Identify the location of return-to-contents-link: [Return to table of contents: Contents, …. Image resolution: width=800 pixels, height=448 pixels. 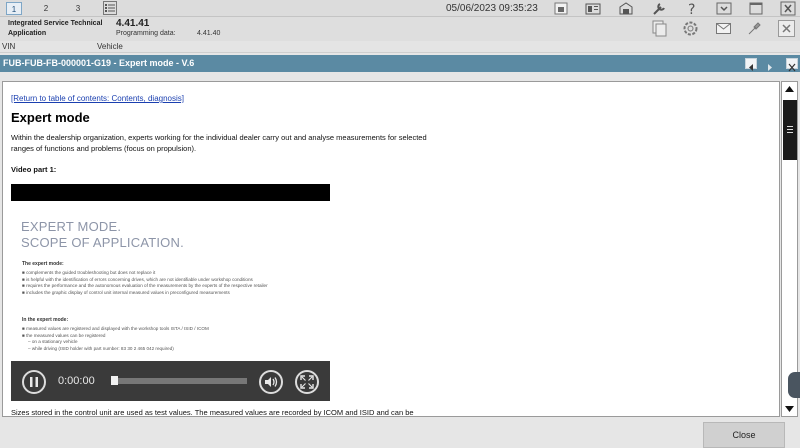
(97, 98).